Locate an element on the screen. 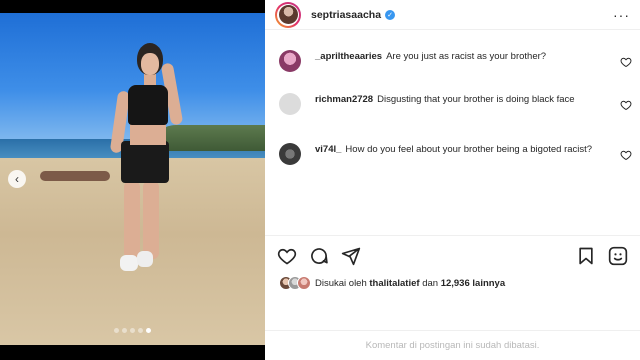 Image resolution: width=640 pixels, height=360 pixels. story-ring is located at coordinates (288, 14).